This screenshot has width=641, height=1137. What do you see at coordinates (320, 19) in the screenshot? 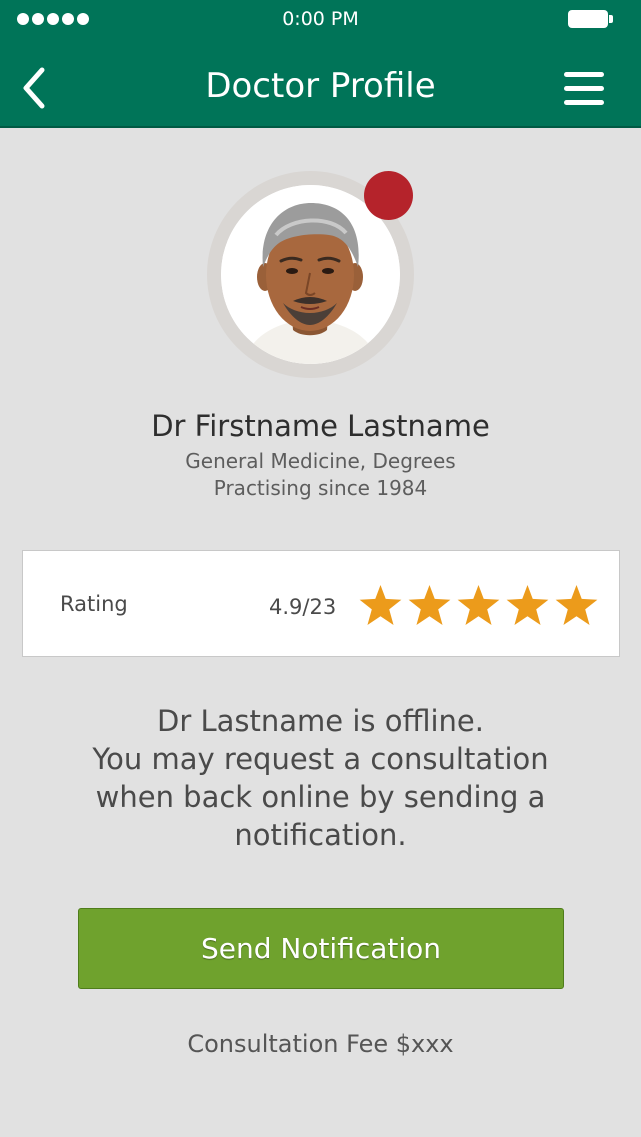
I see `status-bar-time: 0:00 PM` at bounding box center [320, 19].